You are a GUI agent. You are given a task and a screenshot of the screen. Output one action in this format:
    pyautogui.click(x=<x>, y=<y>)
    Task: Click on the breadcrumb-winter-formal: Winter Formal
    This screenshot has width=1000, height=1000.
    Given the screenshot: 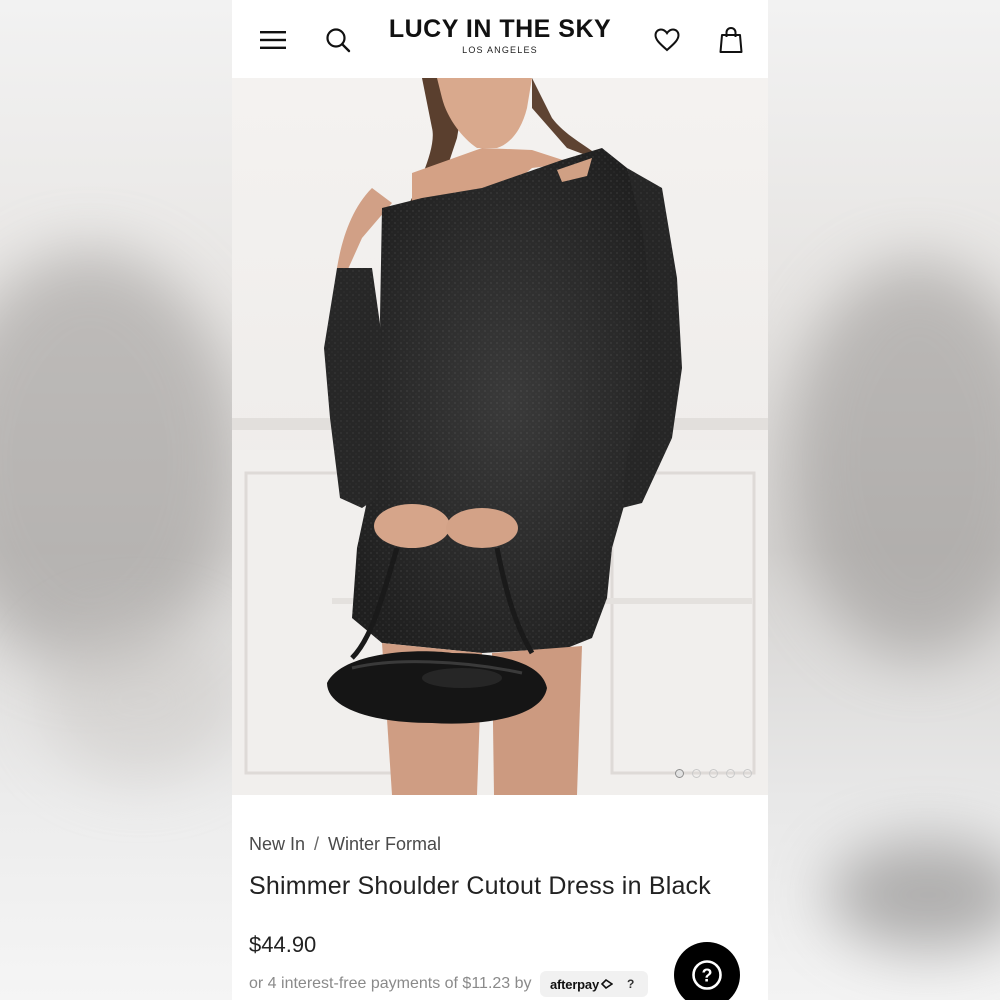 What is the action you would take?
    pyautogui.click(x=384, y=844)
    